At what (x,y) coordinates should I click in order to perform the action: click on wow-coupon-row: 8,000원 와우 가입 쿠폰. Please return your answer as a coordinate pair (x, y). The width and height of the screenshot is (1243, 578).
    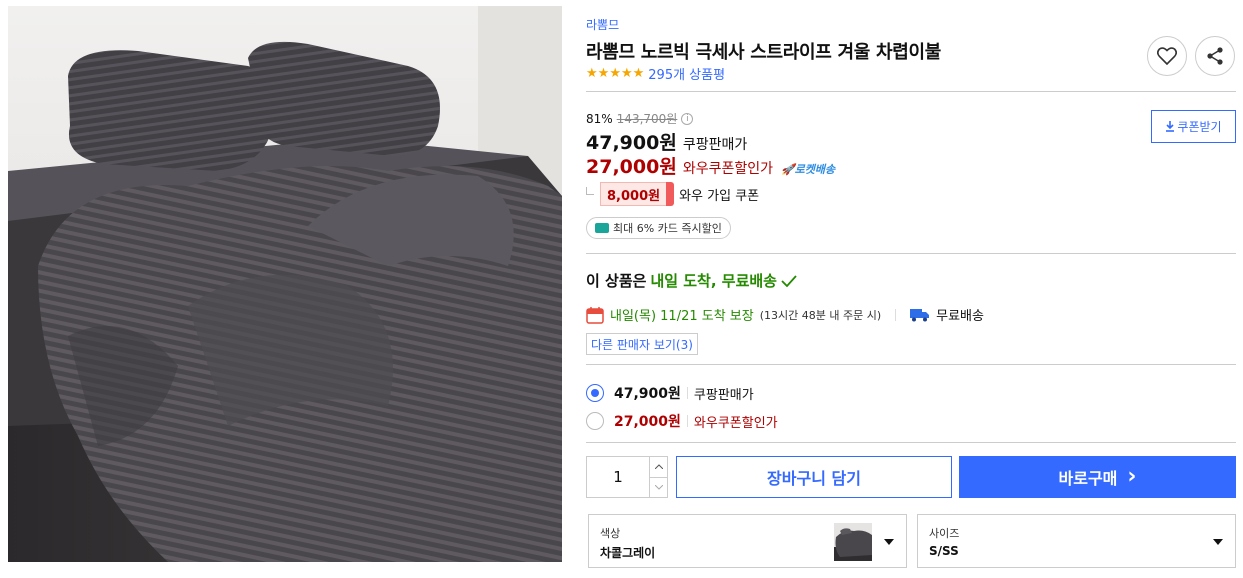
    Looking at the image, I should click on (672, 194).